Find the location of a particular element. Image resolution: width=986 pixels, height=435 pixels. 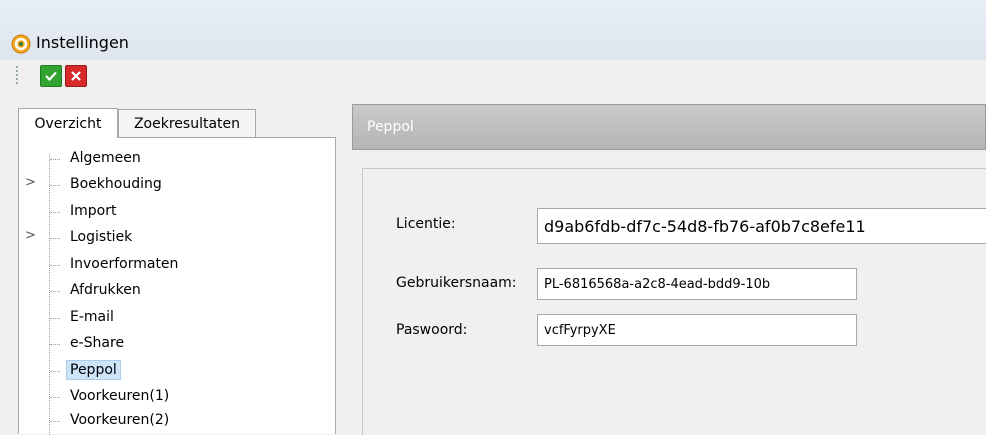

tab-zoekresultaten: Zoekresultaten is located at coordinates (187, 123).